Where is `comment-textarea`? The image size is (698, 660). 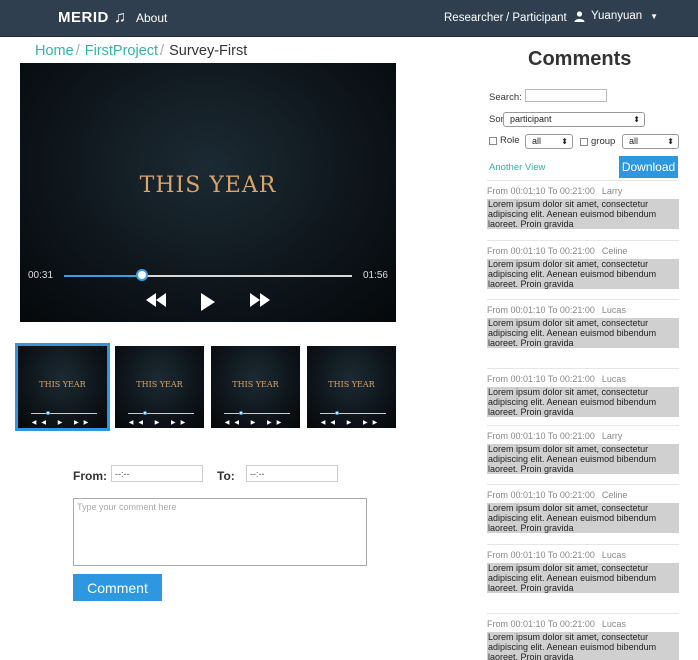 comment-textarea is located at coordinates (220, 532).